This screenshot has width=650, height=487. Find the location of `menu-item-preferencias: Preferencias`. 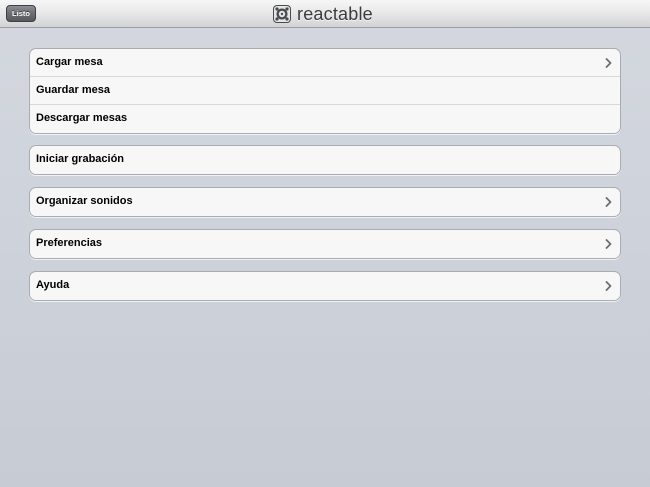

menu-item-preferencias: Preferencias is located at coordinates (325, 244).